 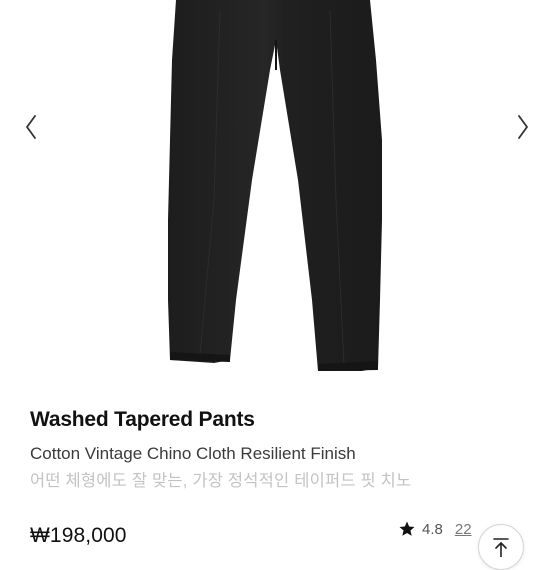 I want to click on review-count-link: 22, so click(x=463, y=529).